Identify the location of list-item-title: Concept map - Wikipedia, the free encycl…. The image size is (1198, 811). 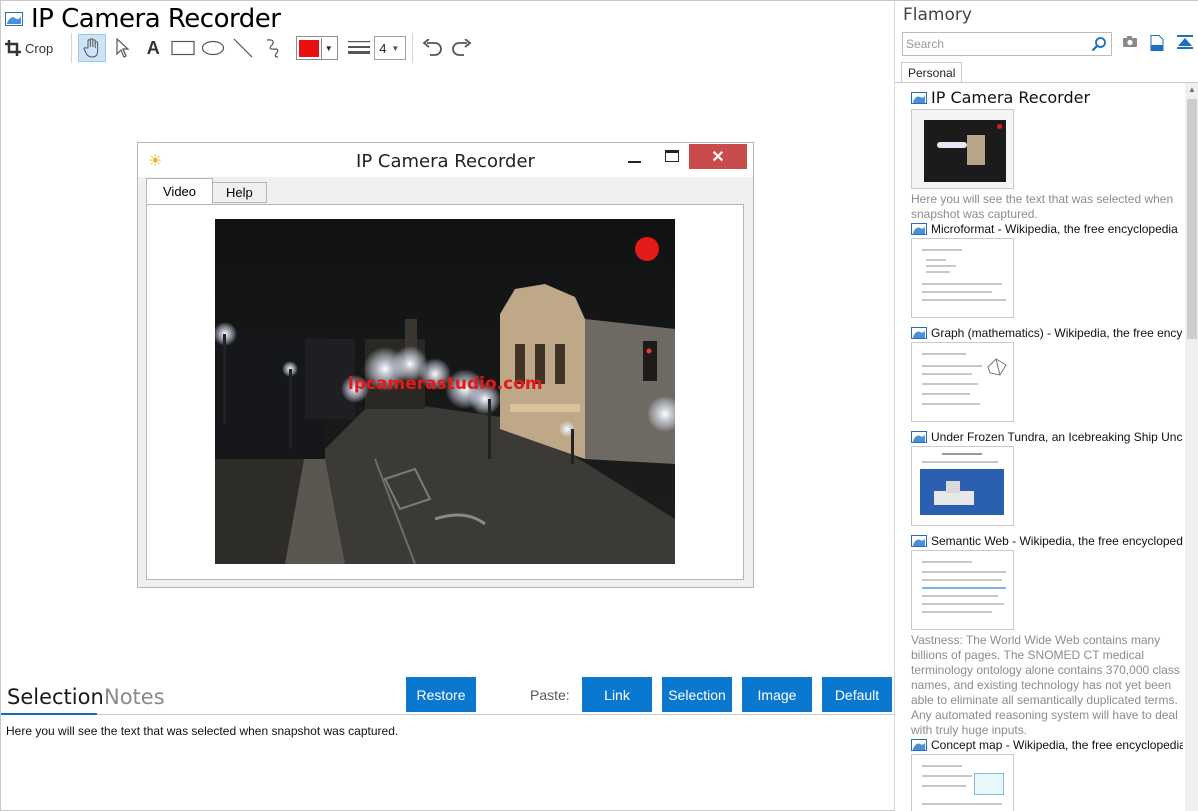
(1057, 745).